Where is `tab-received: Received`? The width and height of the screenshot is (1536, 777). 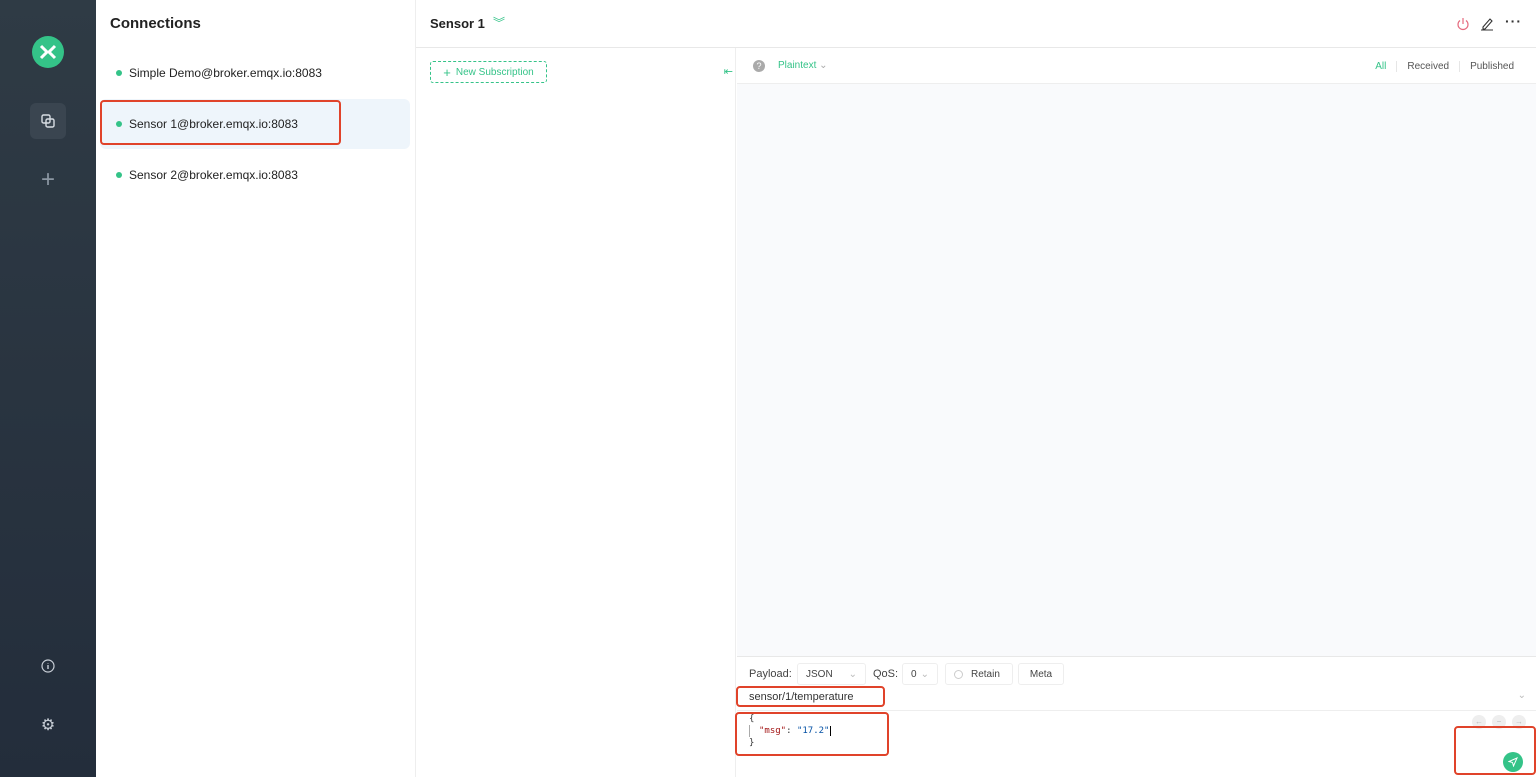
tab-received: Received is located at coordinates (1427, 66).